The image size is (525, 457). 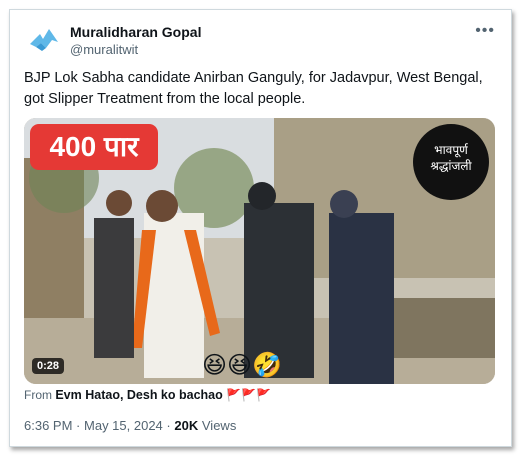 What do you see at coordinates (135, 50) in the screenshot?
I see `user-handle: @muralitwit` at bounding box center [135, 50].